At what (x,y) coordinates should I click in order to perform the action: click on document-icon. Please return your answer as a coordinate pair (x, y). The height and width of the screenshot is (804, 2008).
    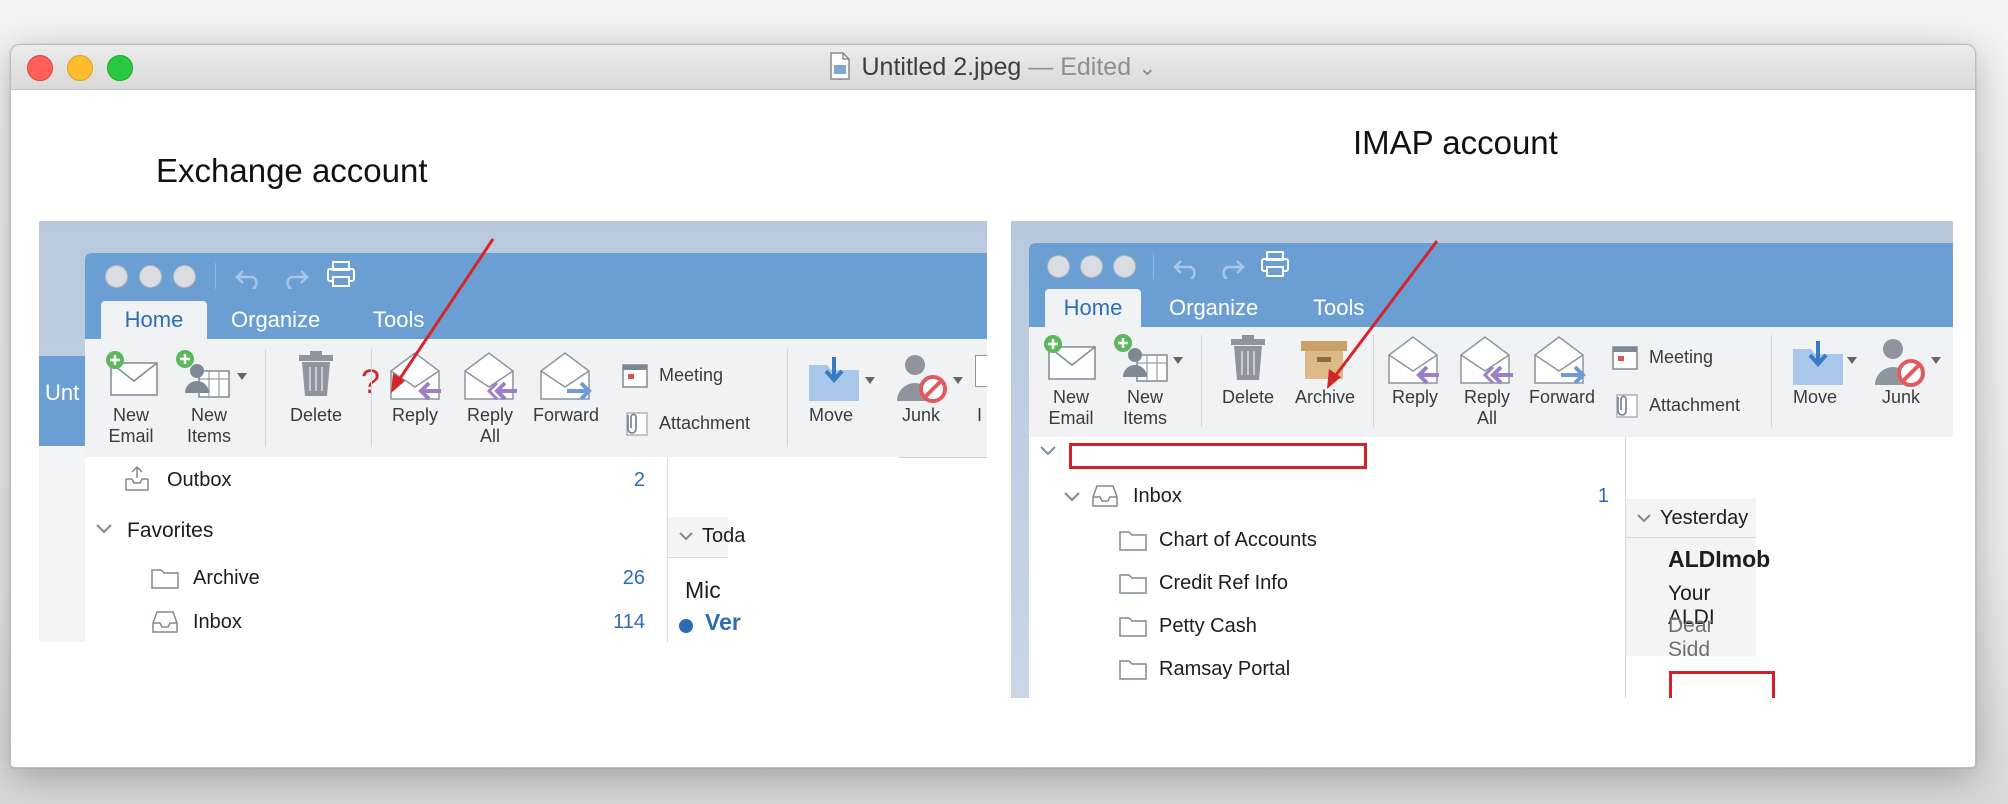
    Looking at the image, I should click on (840, 66).